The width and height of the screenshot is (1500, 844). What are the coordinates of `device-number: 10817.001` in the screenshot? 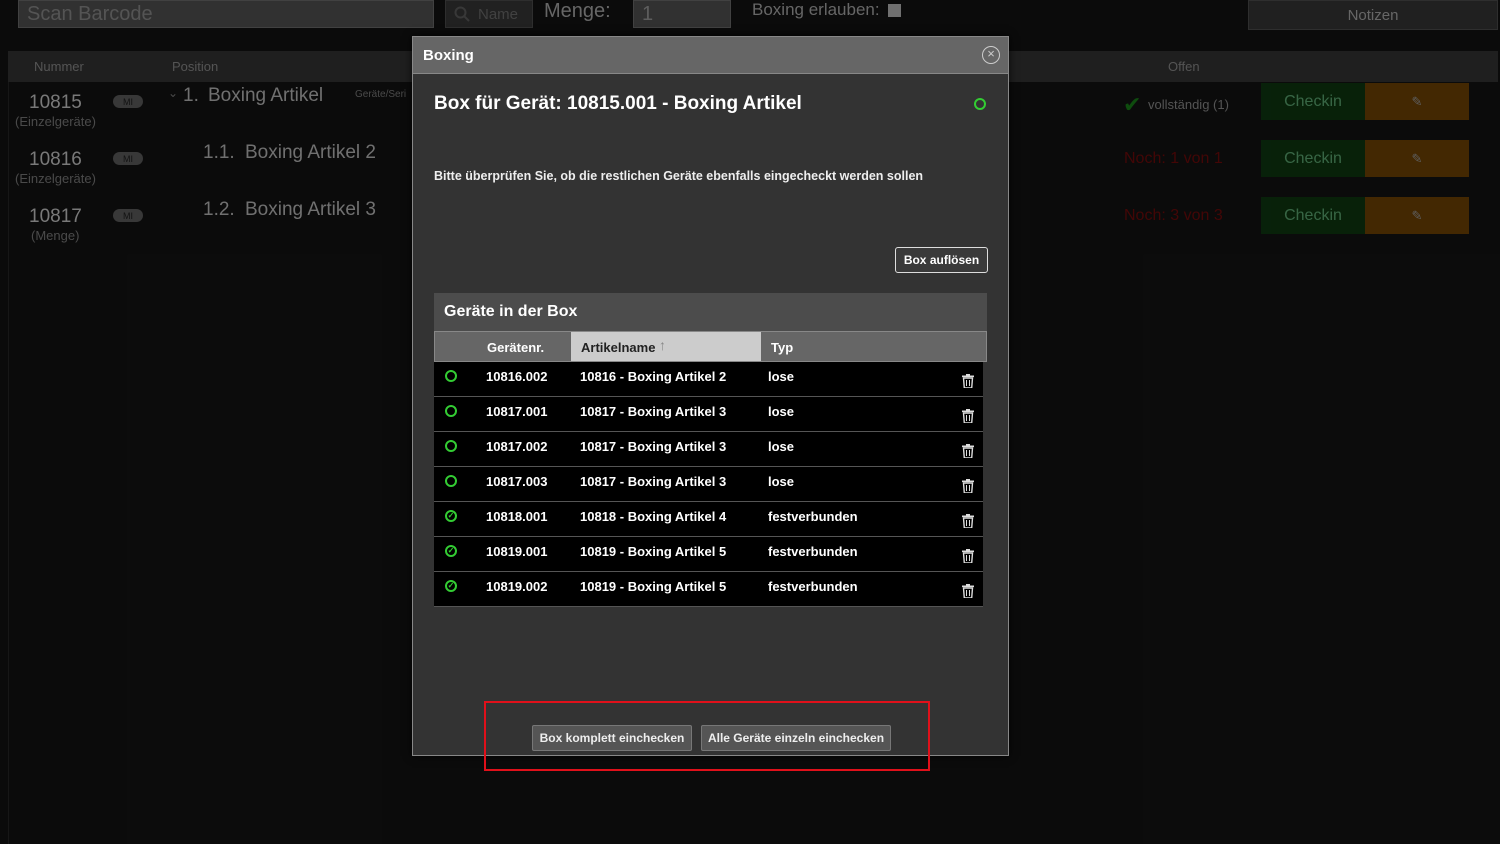 It's located at (517, 411).